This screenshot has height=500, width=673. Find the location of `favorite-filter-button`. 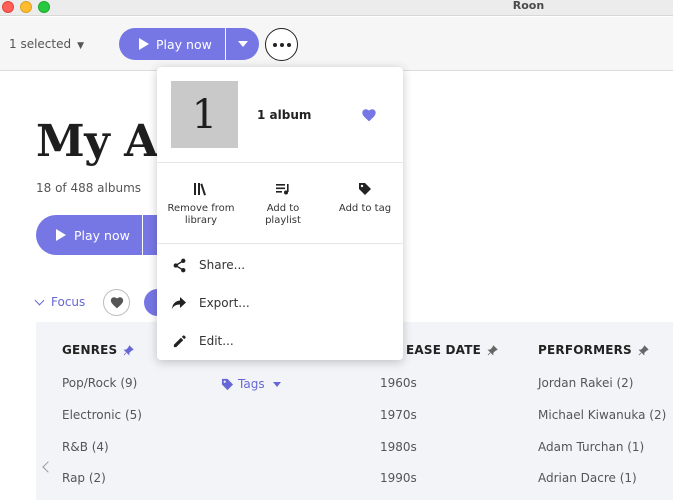

favorite-filter-button is located at coordinates (116, 302).